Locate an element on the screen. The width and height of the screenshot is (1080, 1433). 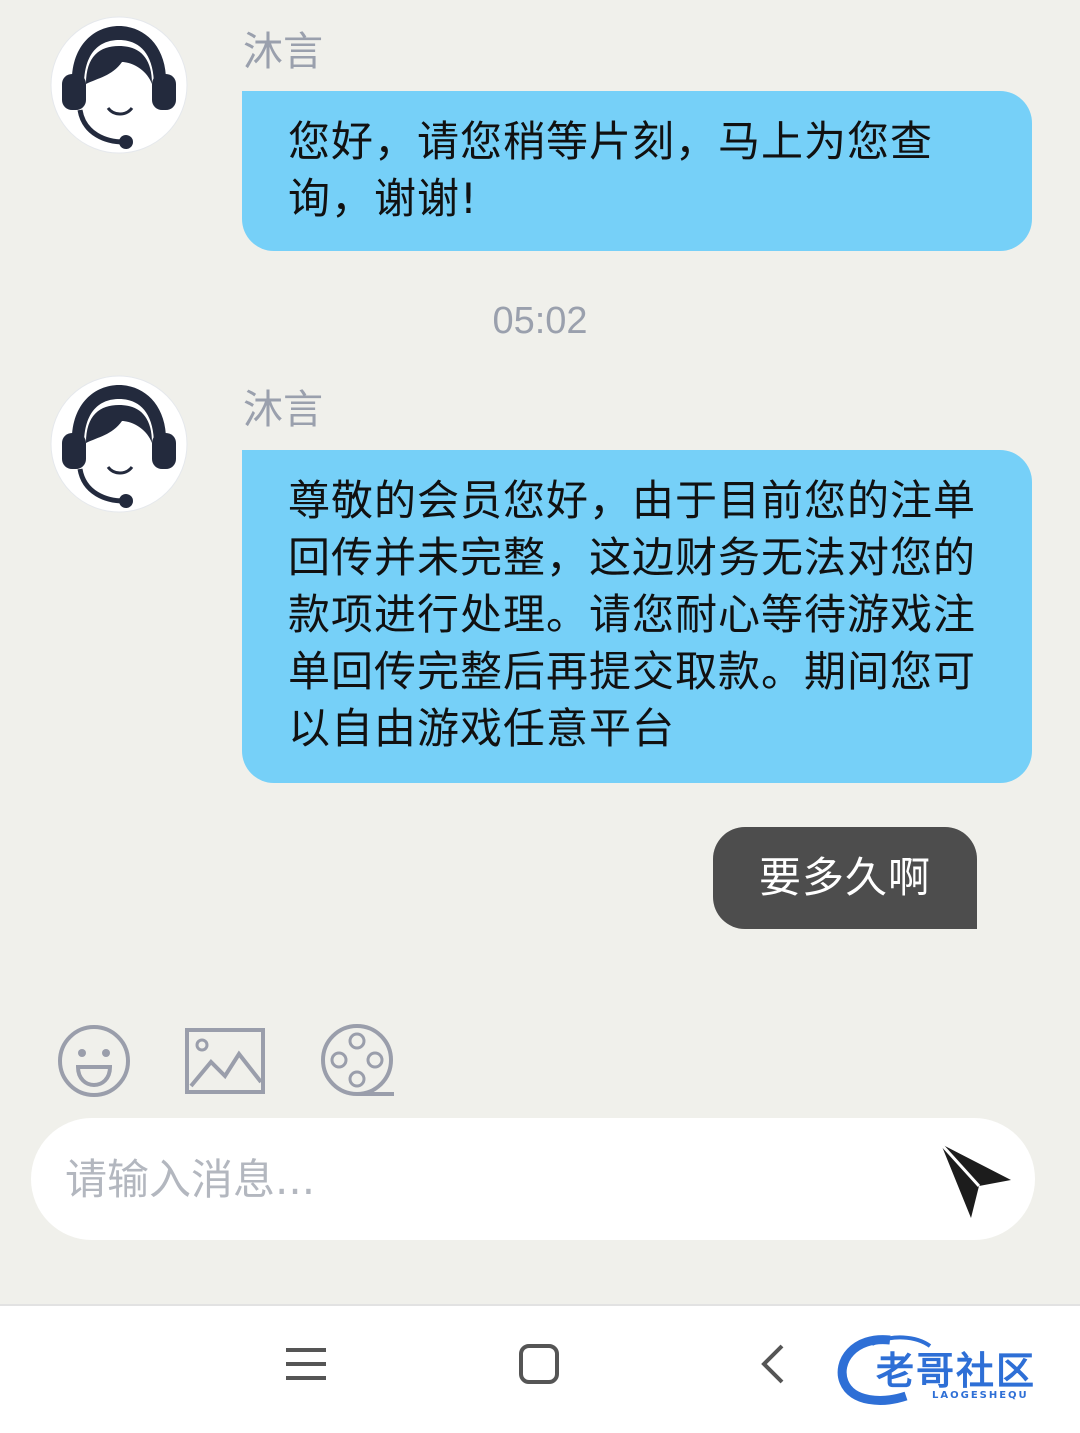
watermark-subtitle: LAOGESHEQU is located at coordinates (980, 1395).